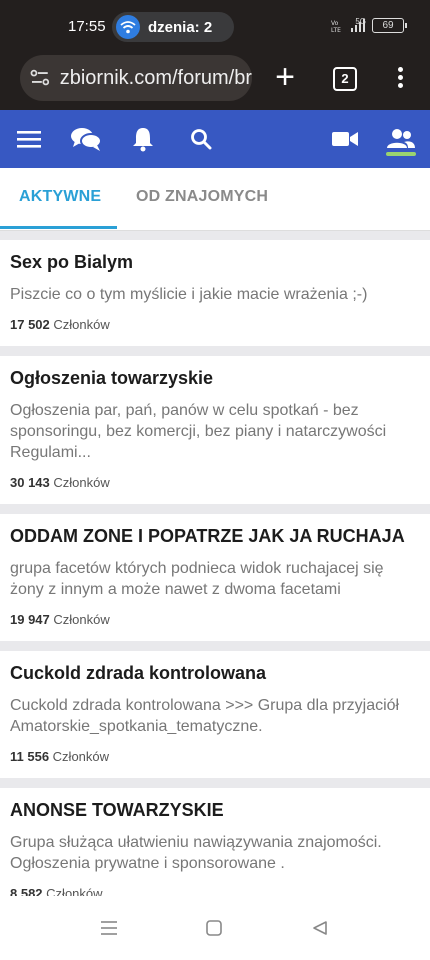  Describe the element at coordinates (128, 27) in the screenshot. I see `wifi-icon` at that location.